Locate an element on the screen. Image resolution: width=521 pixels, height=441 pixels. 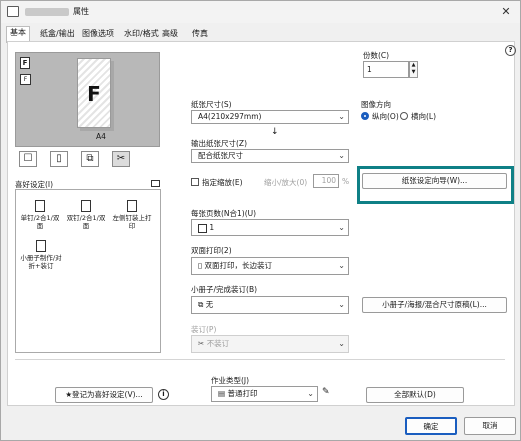
spin-up-icon: ▲ is located at coordinates (413, 65).